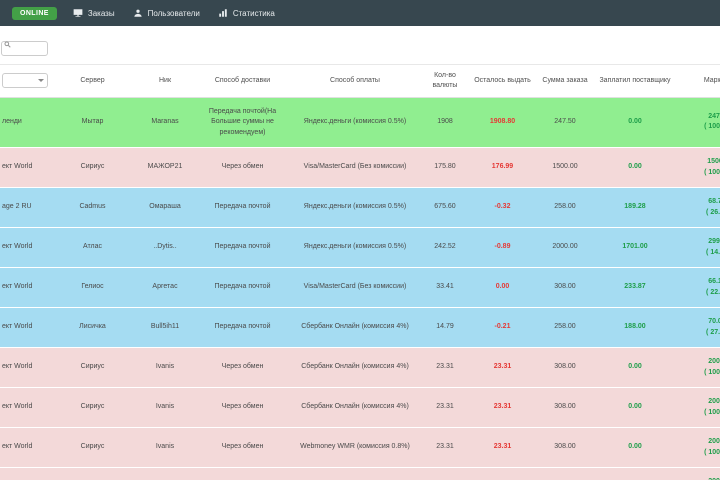  What do you see at coordinates (697, 168) in the screenshot?
I see `cell-margin: 1500( 100.0` at bounding box center [697, 168].